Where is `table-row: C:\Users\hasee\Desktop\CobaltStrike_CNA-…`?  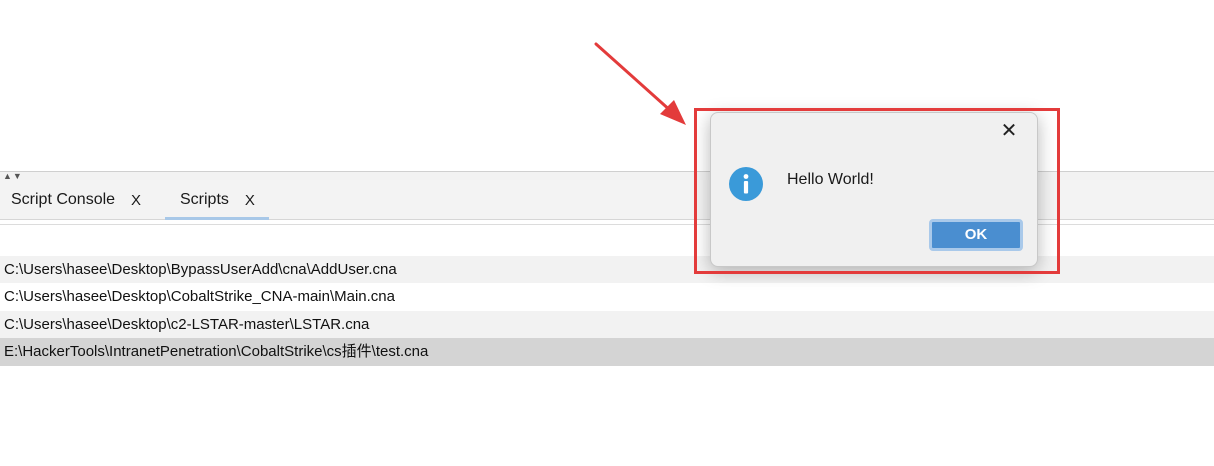
table-row: C:\Users\hasee\Desktop\CobaltStrike_CNA-… is located at coordinates (607, 297).